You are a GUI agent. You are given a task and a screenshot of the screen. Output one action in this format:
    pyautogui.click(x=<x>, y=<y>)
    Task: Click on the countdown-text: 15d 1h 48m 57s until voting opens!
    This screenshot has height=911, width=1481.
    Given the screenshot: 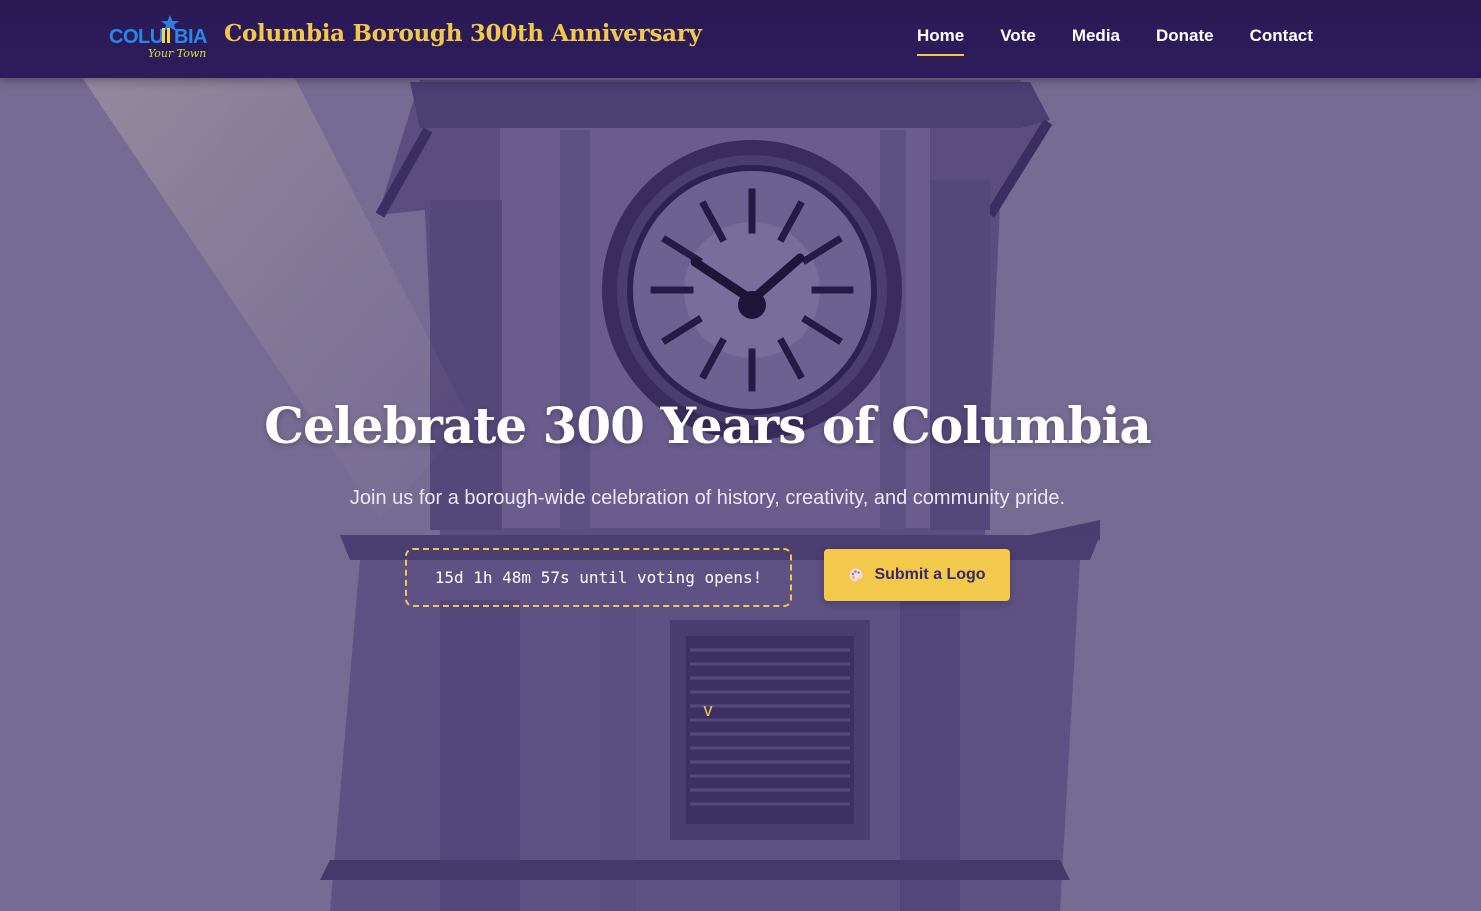 What is the action you would take?
    pyautogui.click(x=598, y=577)
    